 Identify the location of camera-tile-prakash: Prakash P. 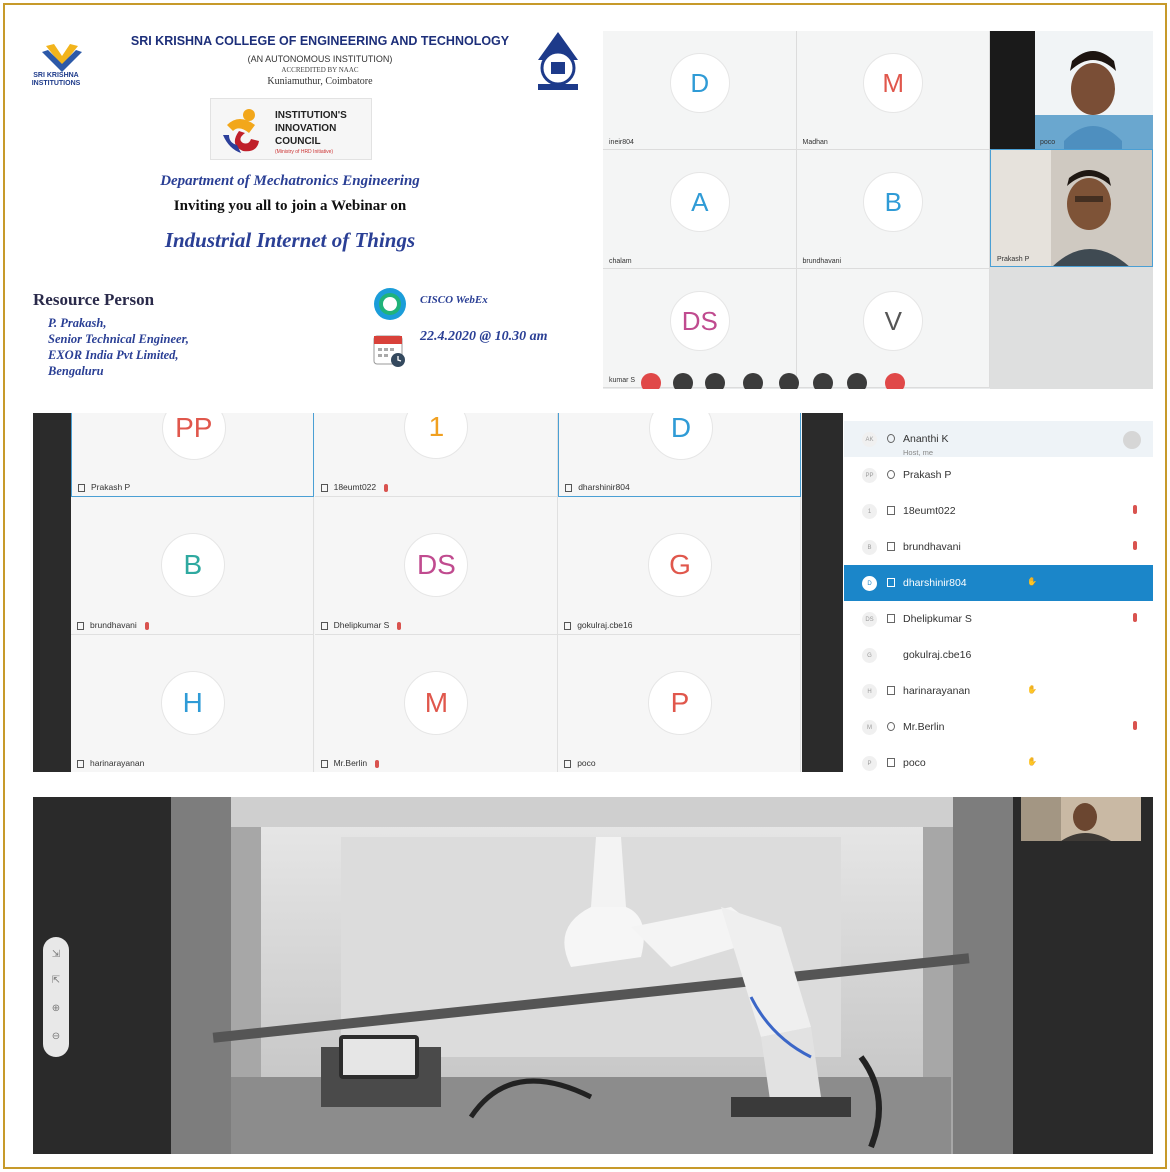
(1071, 208).